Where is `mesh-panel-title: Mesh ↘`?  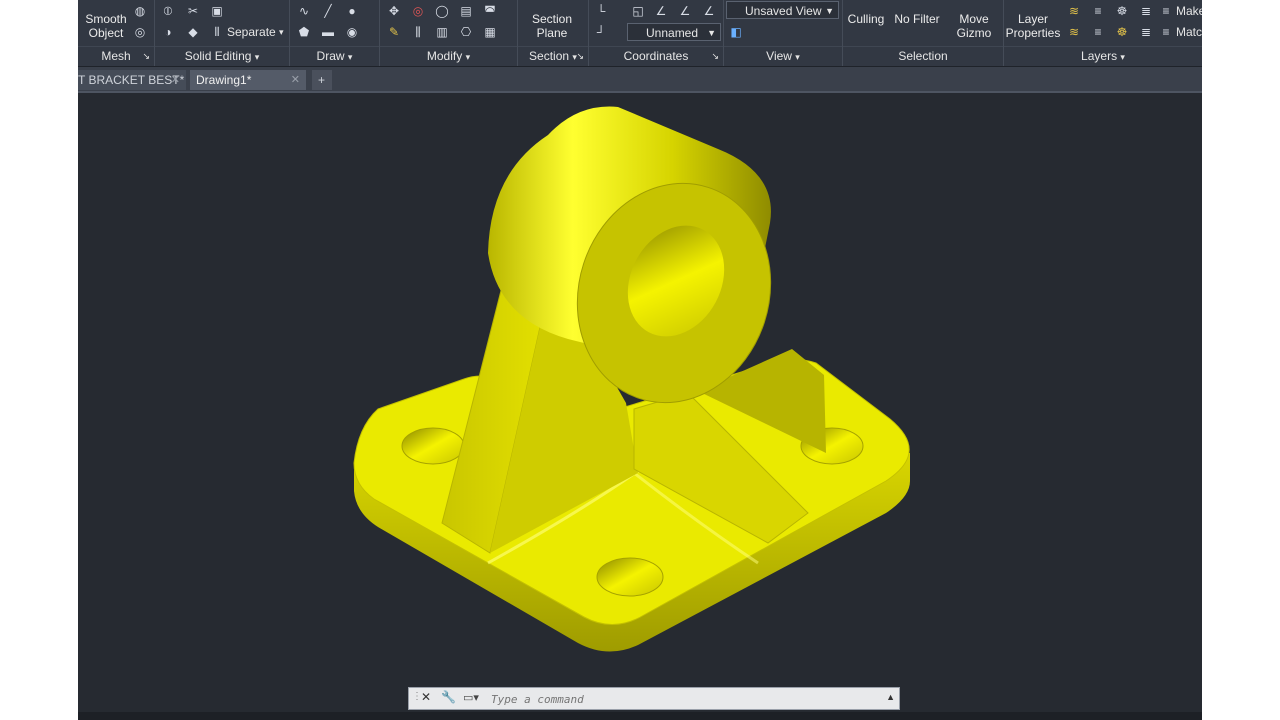
mesh-panel-title: Mesh ↘ is located at coordinates (116, 55).